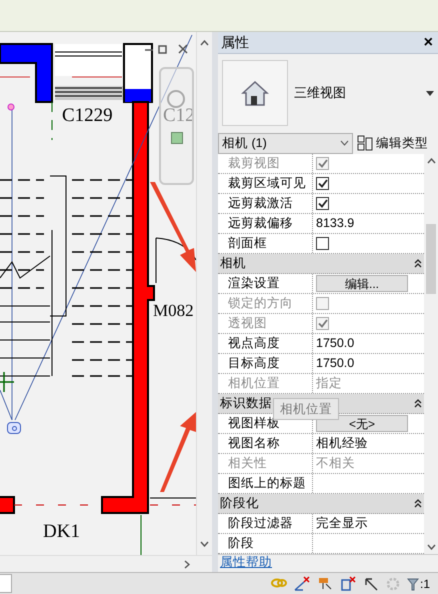 The width and height of the screenshot is (438, 594). What do you see at coordinates (14, 428) in the screenshot?
I see `camera-icon` at bounding box center [14, 428].